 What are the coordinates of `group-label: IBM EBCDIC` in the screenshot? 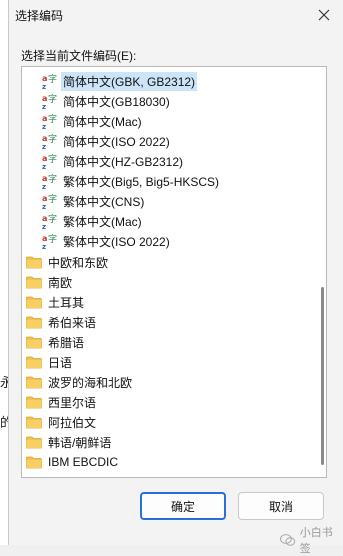 It's located at (83, 462).